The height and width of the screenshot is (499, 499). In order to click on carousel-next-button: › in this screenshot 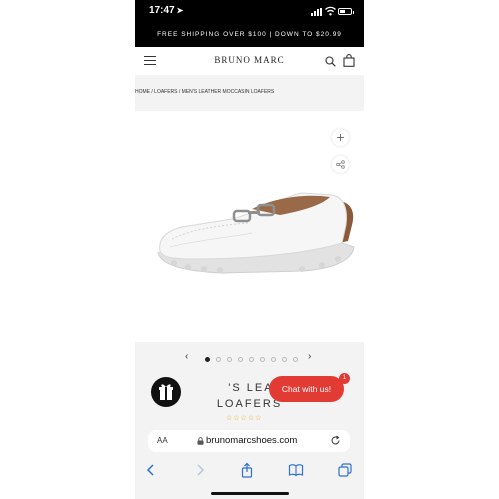, I will do `click(309, 357)`.